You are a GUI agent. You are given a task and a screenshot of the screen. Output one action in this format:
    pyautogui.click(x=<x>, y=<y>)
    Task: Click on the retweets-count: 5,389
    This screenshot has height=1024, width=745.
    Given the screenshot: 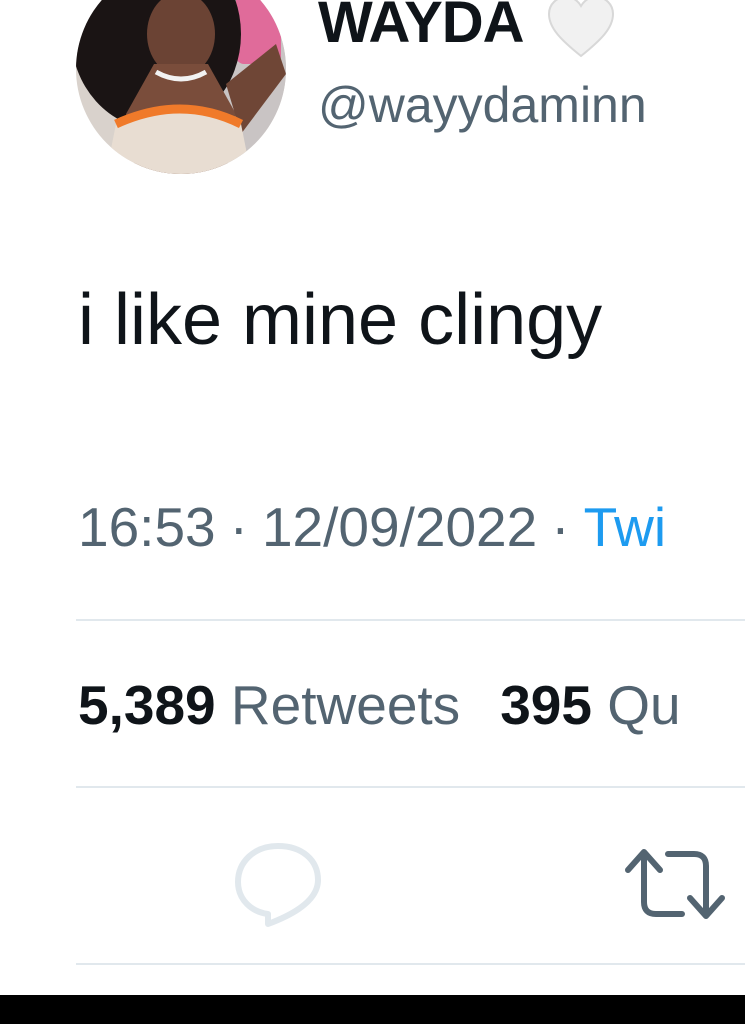 What is the action you would take?
    pyautogui.click(x=147, y=705)
    